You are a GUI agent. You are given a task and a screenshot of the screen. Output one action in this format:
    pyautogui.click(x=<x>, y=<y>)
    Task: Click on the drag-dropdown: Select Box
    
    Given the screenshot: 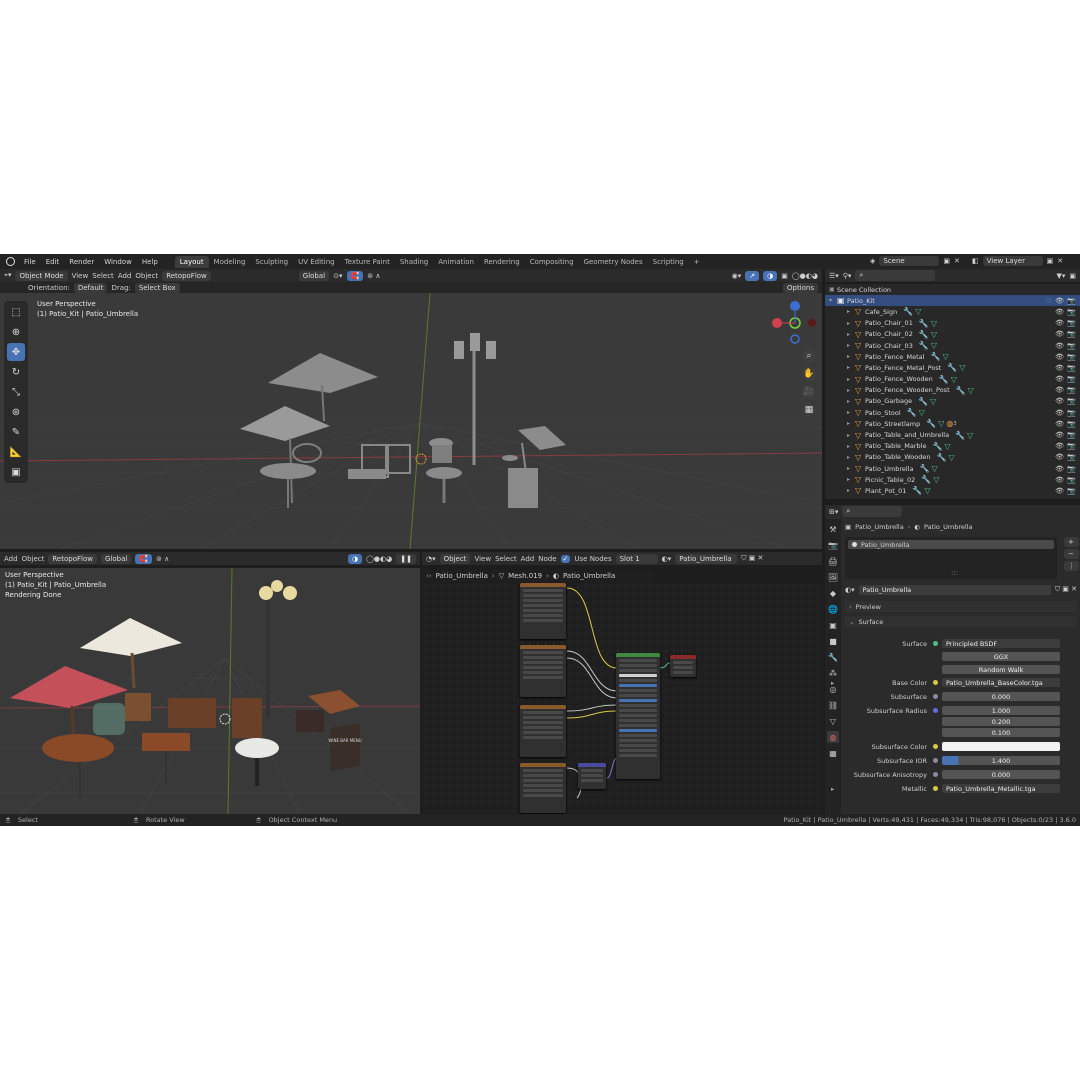 What is the action you would take?
    pyautogui.click(x=157, y=287)
    